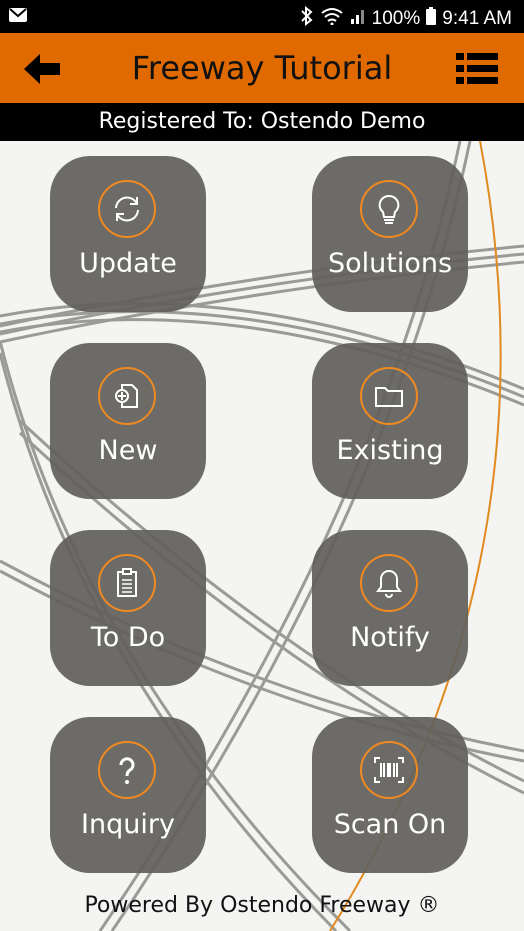 The image size is (524, 931). I want to click on registration-banner: Registered To: Ostendo Demo, so click(262, 122).